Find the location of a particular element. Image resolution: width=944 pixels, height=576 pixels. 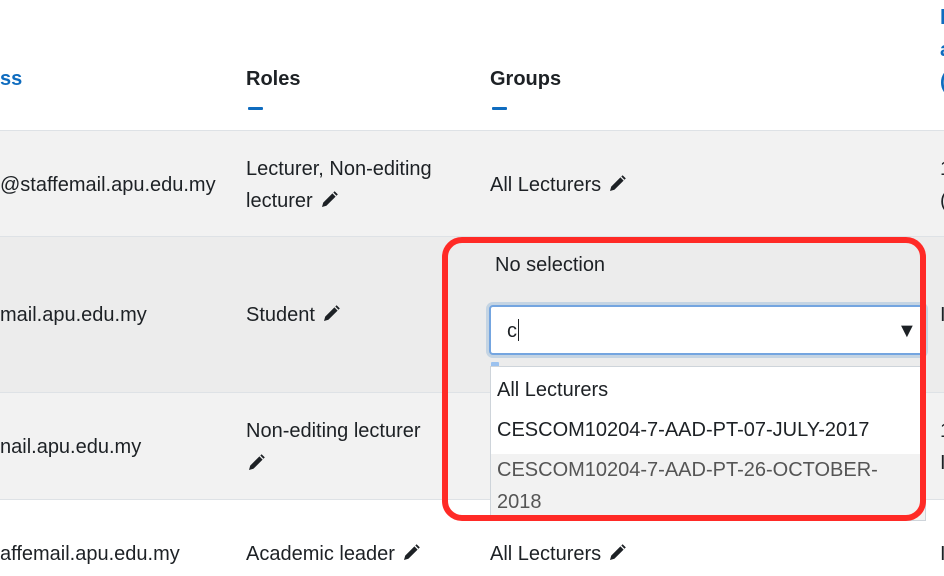

roles-cell: Academic leader is located at coordinates (333, 554).